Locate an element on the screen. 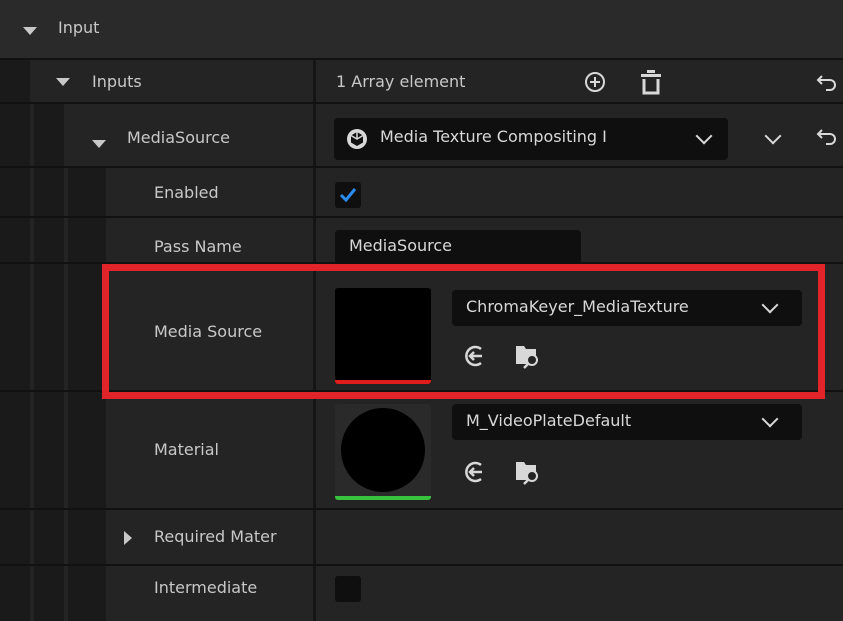  pass-name-label: Pass Name is located at coordinates (198, 246).